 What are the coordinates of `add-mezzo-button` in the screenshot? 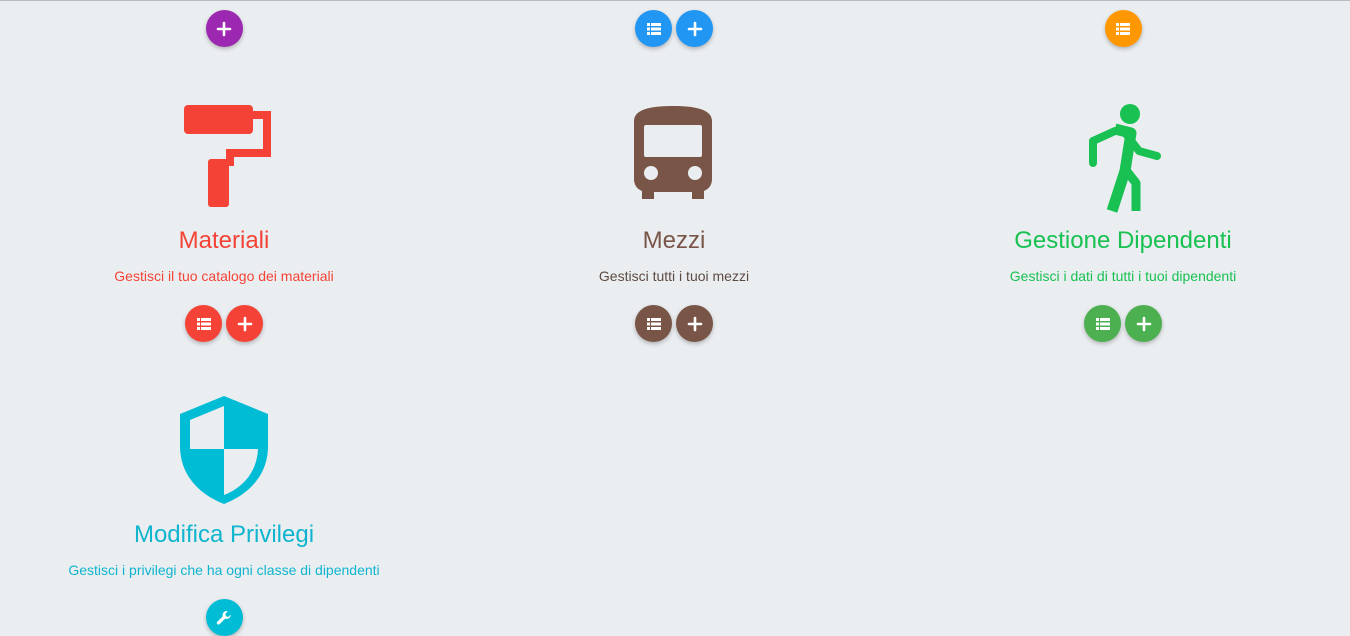 It's located at (694, 323).